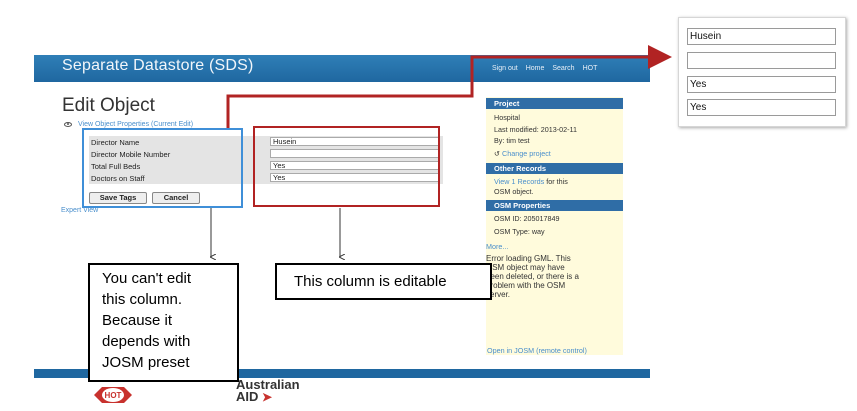 The width and height of the screenshot is (857, 411). What do you see at coordinates (532, 276) in the screenshot?
I see `error-line: been deleted, or there is a` at bounding box center [532, 276].